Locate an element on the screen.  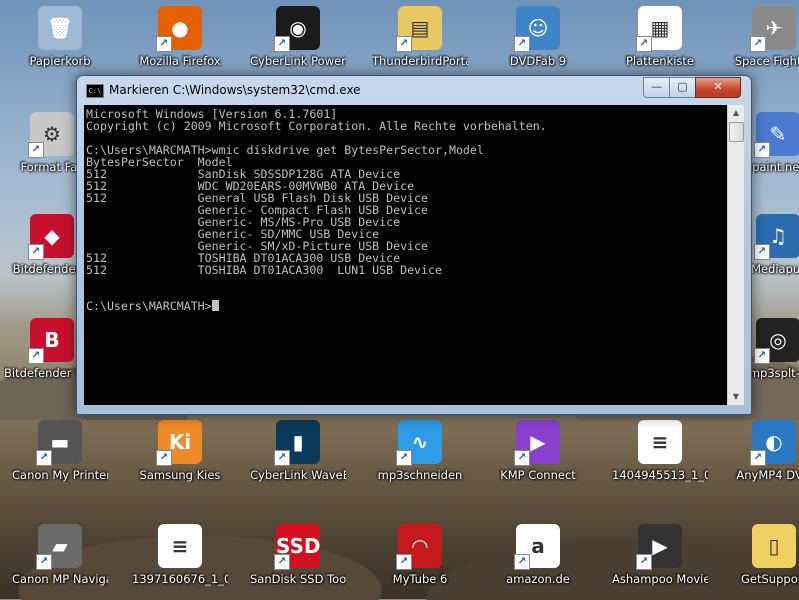
desktop-icon-anymp4: ◐↗ AnyMP4 DVD is located at coordinates (762, 451).